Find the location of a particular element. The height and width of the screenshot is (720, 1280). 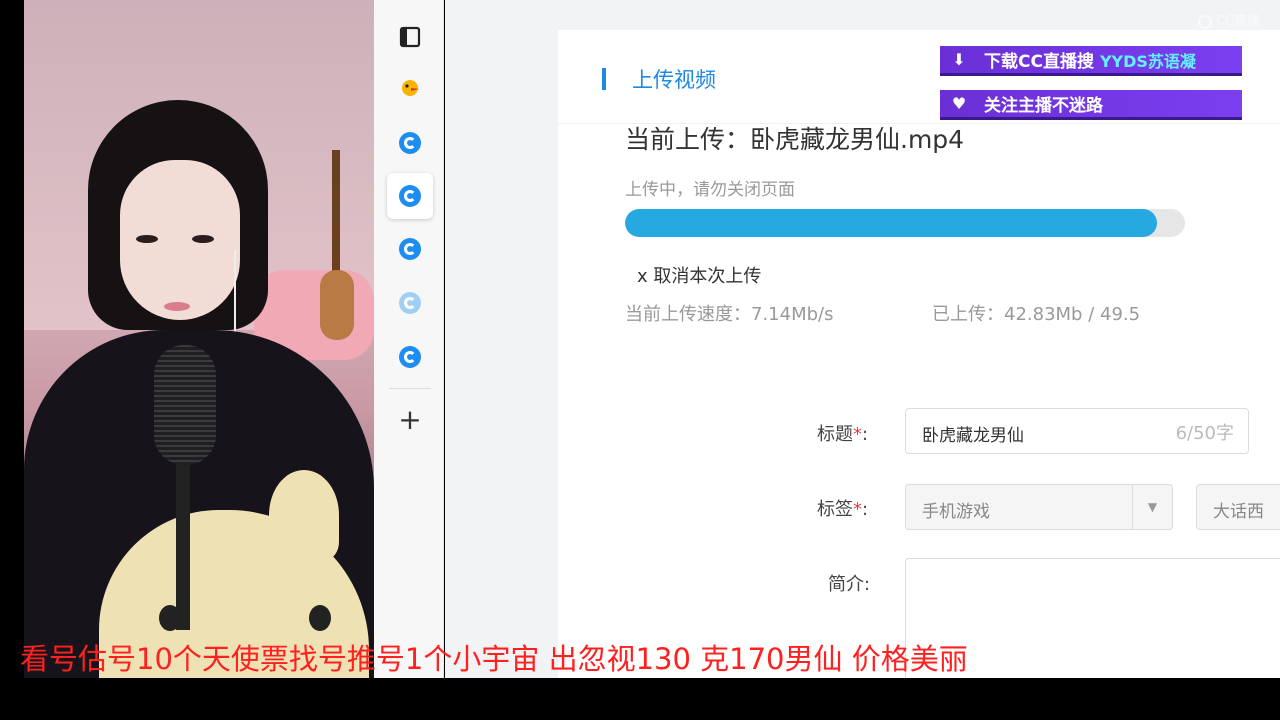

title-input: 卧虎藏龙男仙 6/50字 is located at coordinates (1077, 431).